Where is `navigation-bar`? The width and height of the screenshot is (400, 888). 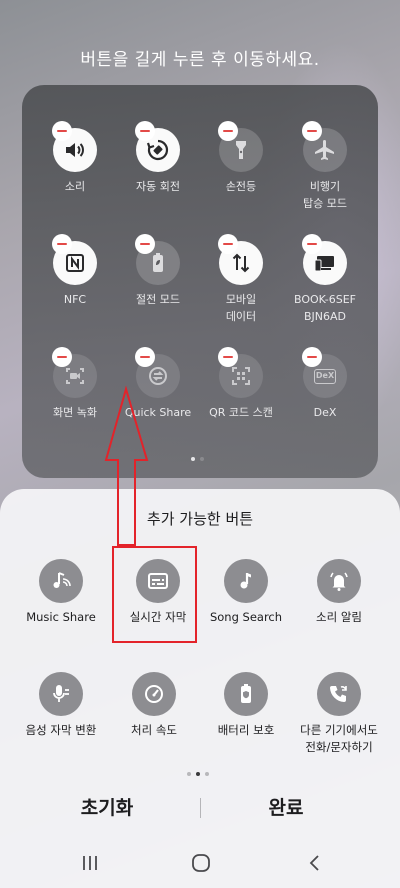
navigation-bar is located at coordinates (200, 863).